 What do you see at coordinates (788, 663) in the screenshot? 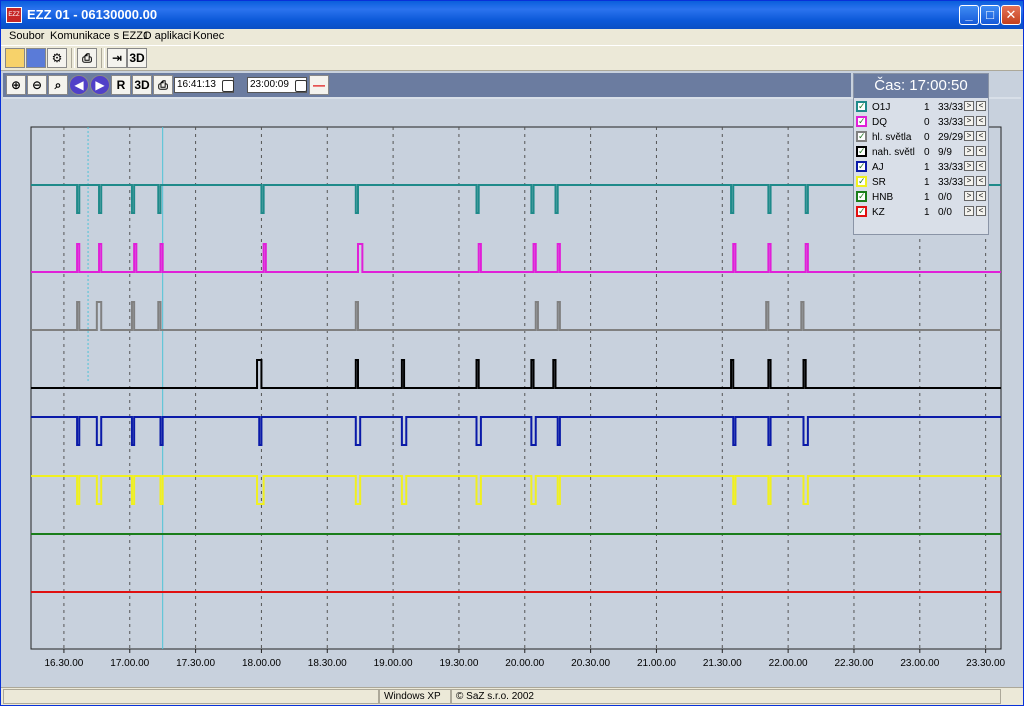
I see `x-tick-label: 22.00.00` at bounding box center [788, 663].